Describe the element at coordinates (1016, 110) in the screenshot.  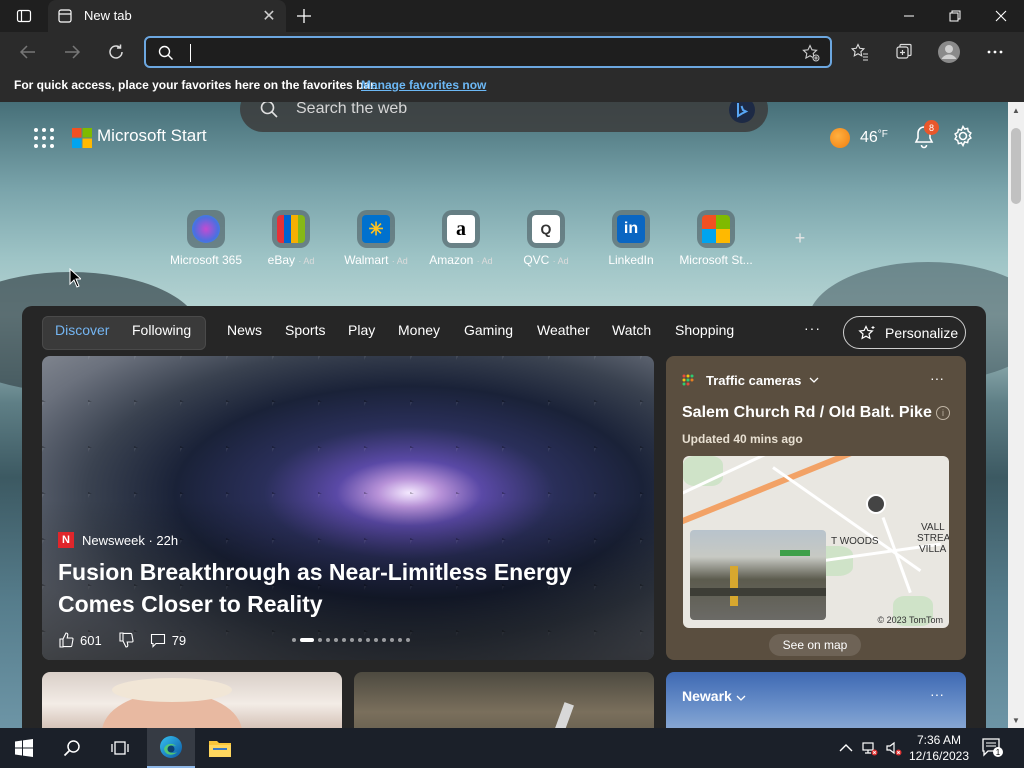
I see `scroll-up-arrow: ▲` at that location.